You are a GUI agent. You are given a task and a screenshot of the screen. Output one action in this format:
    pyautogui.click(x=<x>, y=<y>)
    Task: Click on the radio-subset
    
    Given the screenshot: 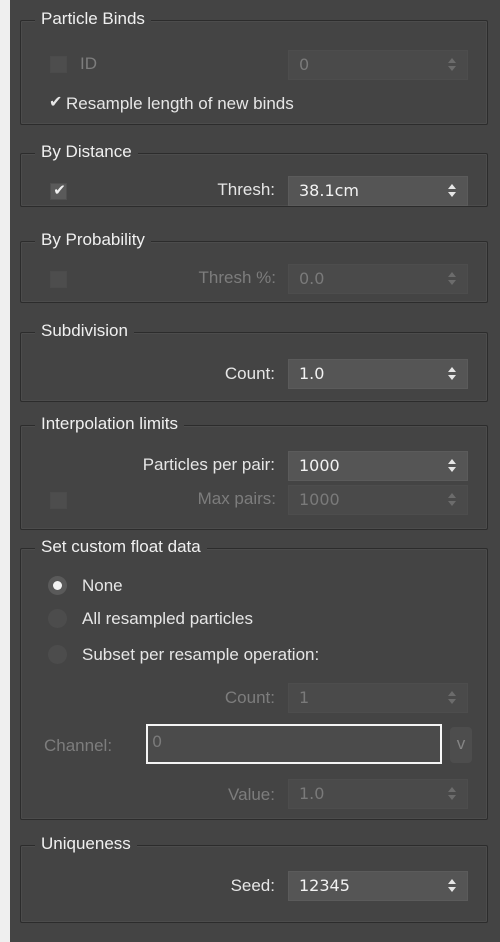 What is the action you would take?
    pyautogui.click(x=57, y=654)
    